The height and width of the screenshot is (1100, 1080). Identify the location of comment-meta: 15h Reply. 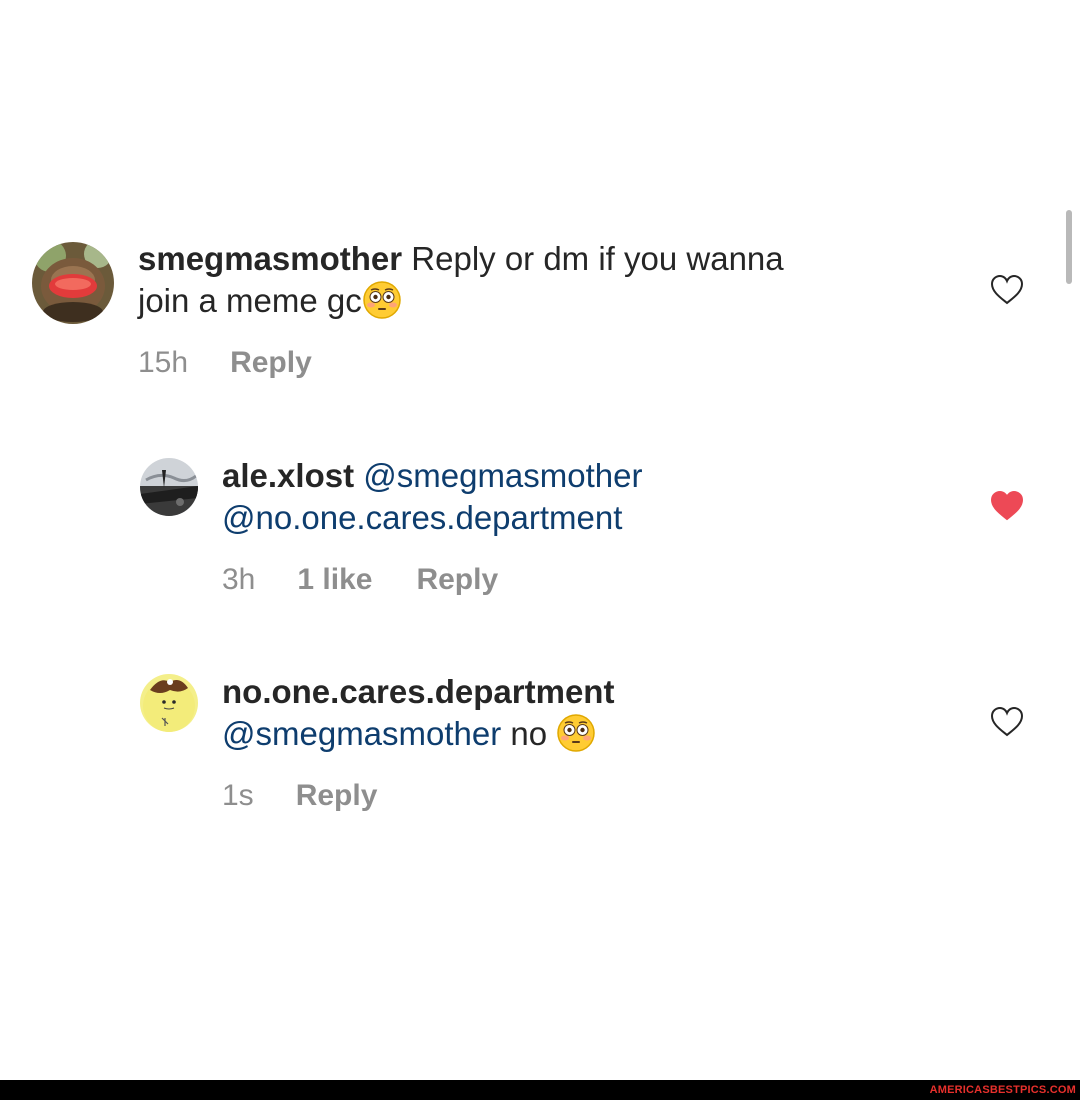
(225, 363).